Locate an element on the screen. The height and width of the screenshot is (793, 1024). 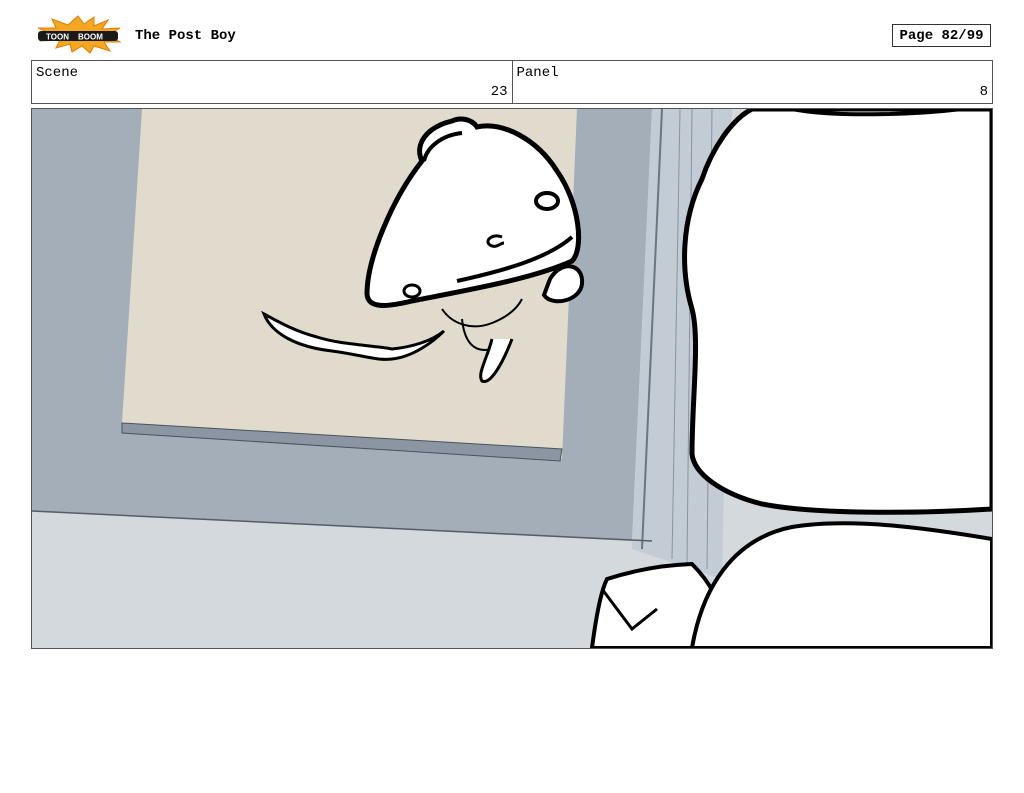
toon-boom-logo: TOON BOOM is located at coordinates (78, 34).